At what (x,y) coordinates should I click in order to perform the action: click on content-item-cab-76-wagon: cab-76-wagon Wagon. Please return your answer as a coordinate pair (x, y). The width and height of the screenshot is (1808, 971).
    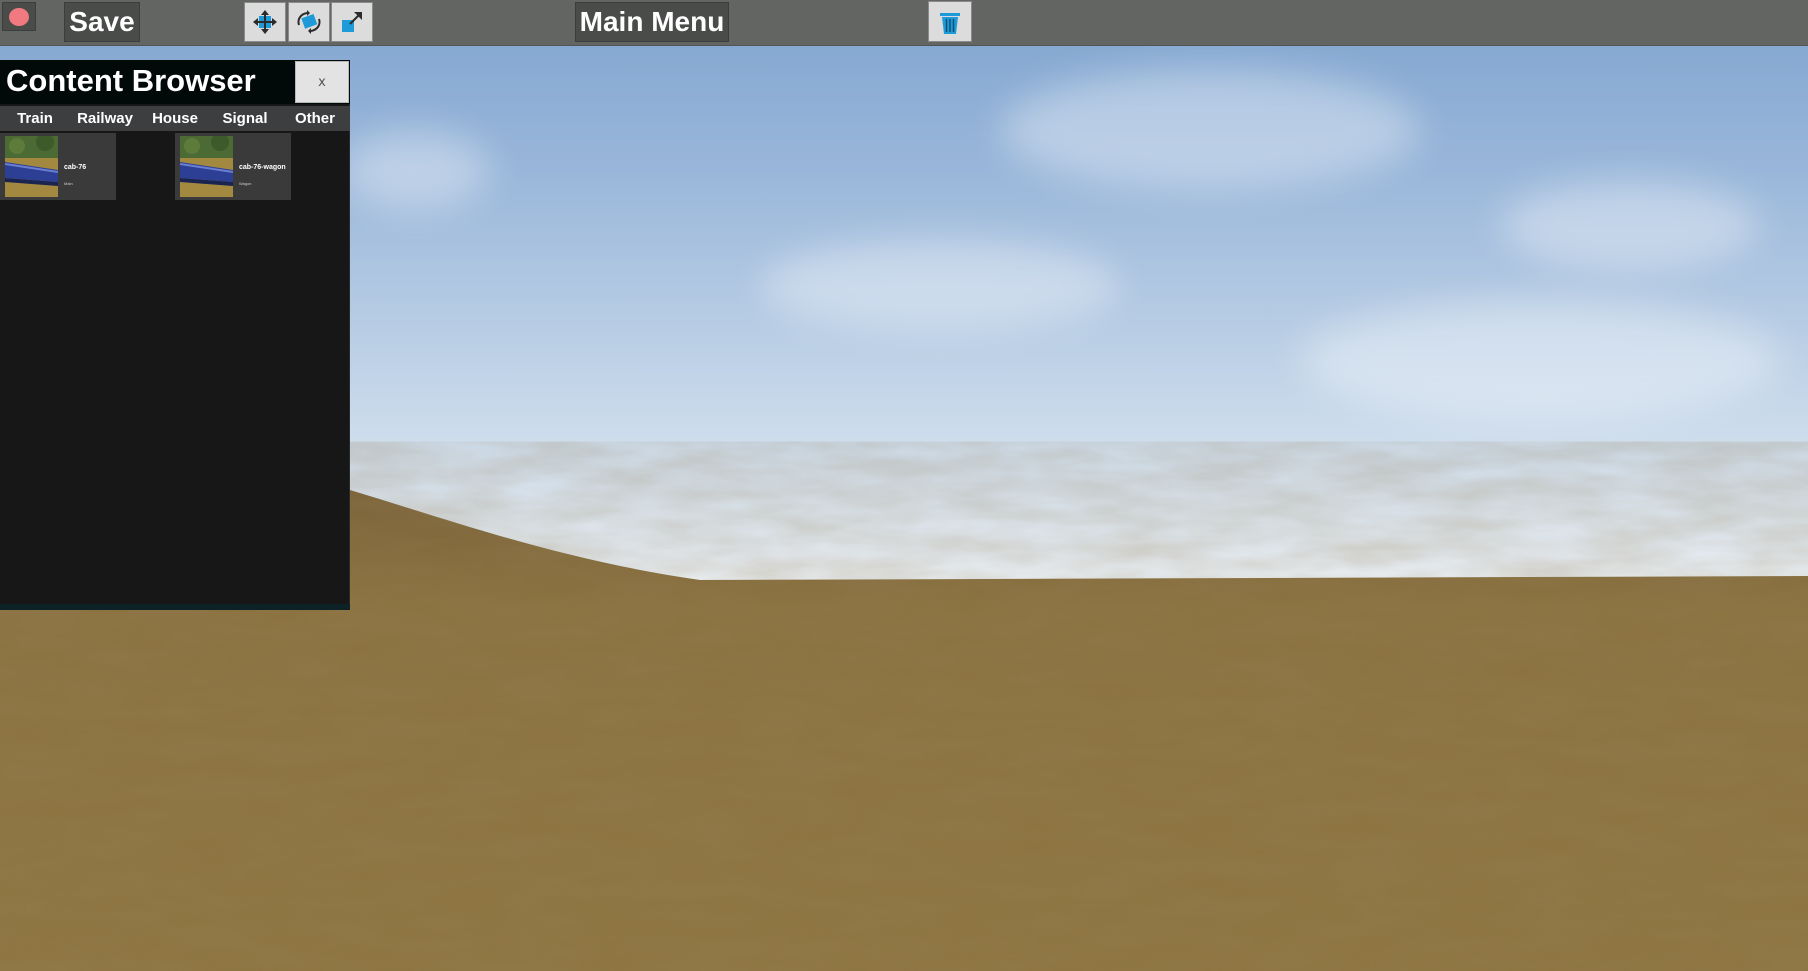
    Looking at the image, I should click on (233, 166).